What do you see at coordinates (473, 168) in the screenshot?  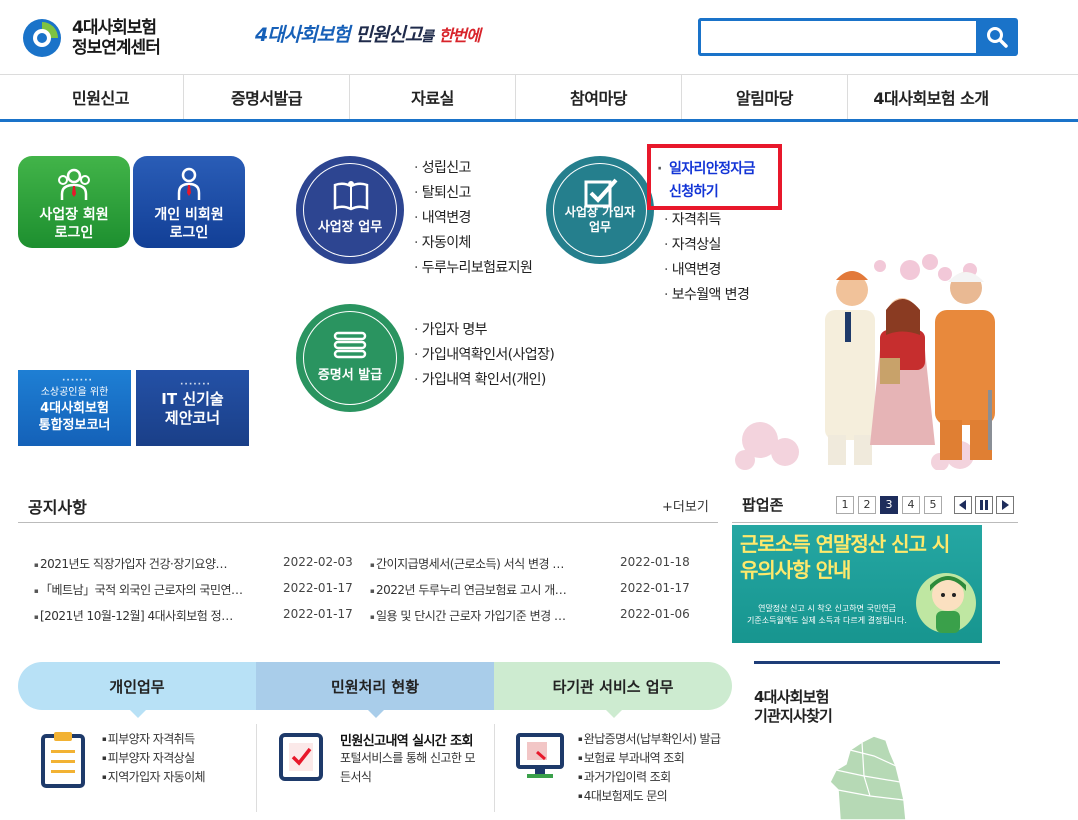 I see `list-item: 성립신고` at bounding box center [473, 168].